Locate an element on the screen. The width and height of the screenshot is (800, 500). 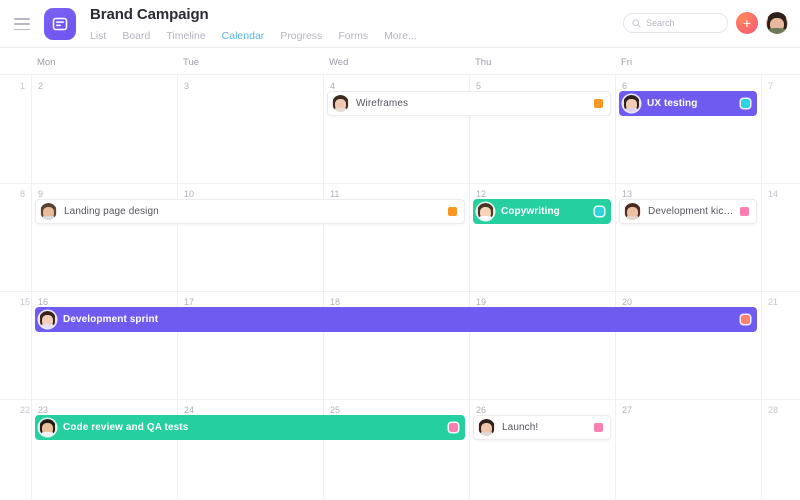
day-name-fri: Fri is located at coordinates (627, 62).